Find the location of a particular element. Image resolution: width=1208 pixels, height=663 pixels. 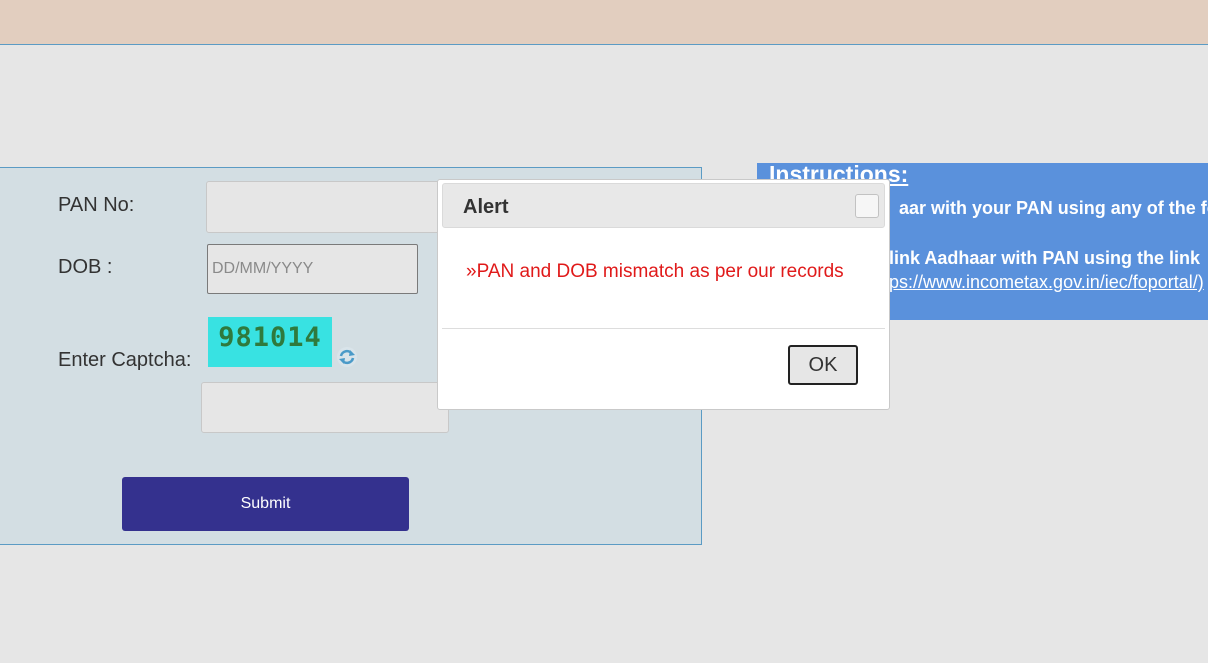

header-band is located at coordinates (604, 22).